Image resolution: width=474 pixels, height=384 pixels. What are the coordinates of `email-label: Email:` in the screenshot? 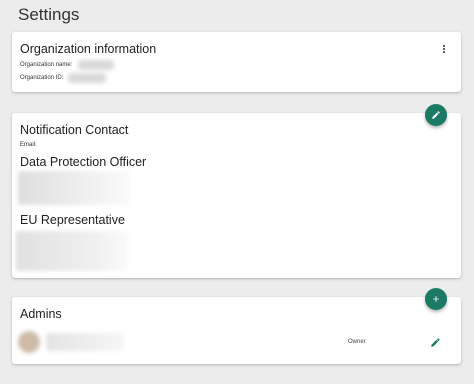 It's located at (28, 145).